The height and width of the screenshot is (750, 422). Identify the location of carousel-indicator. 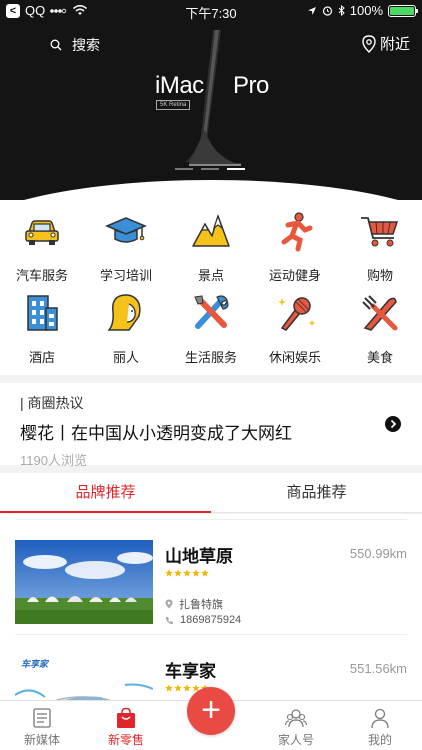
(210, 169).